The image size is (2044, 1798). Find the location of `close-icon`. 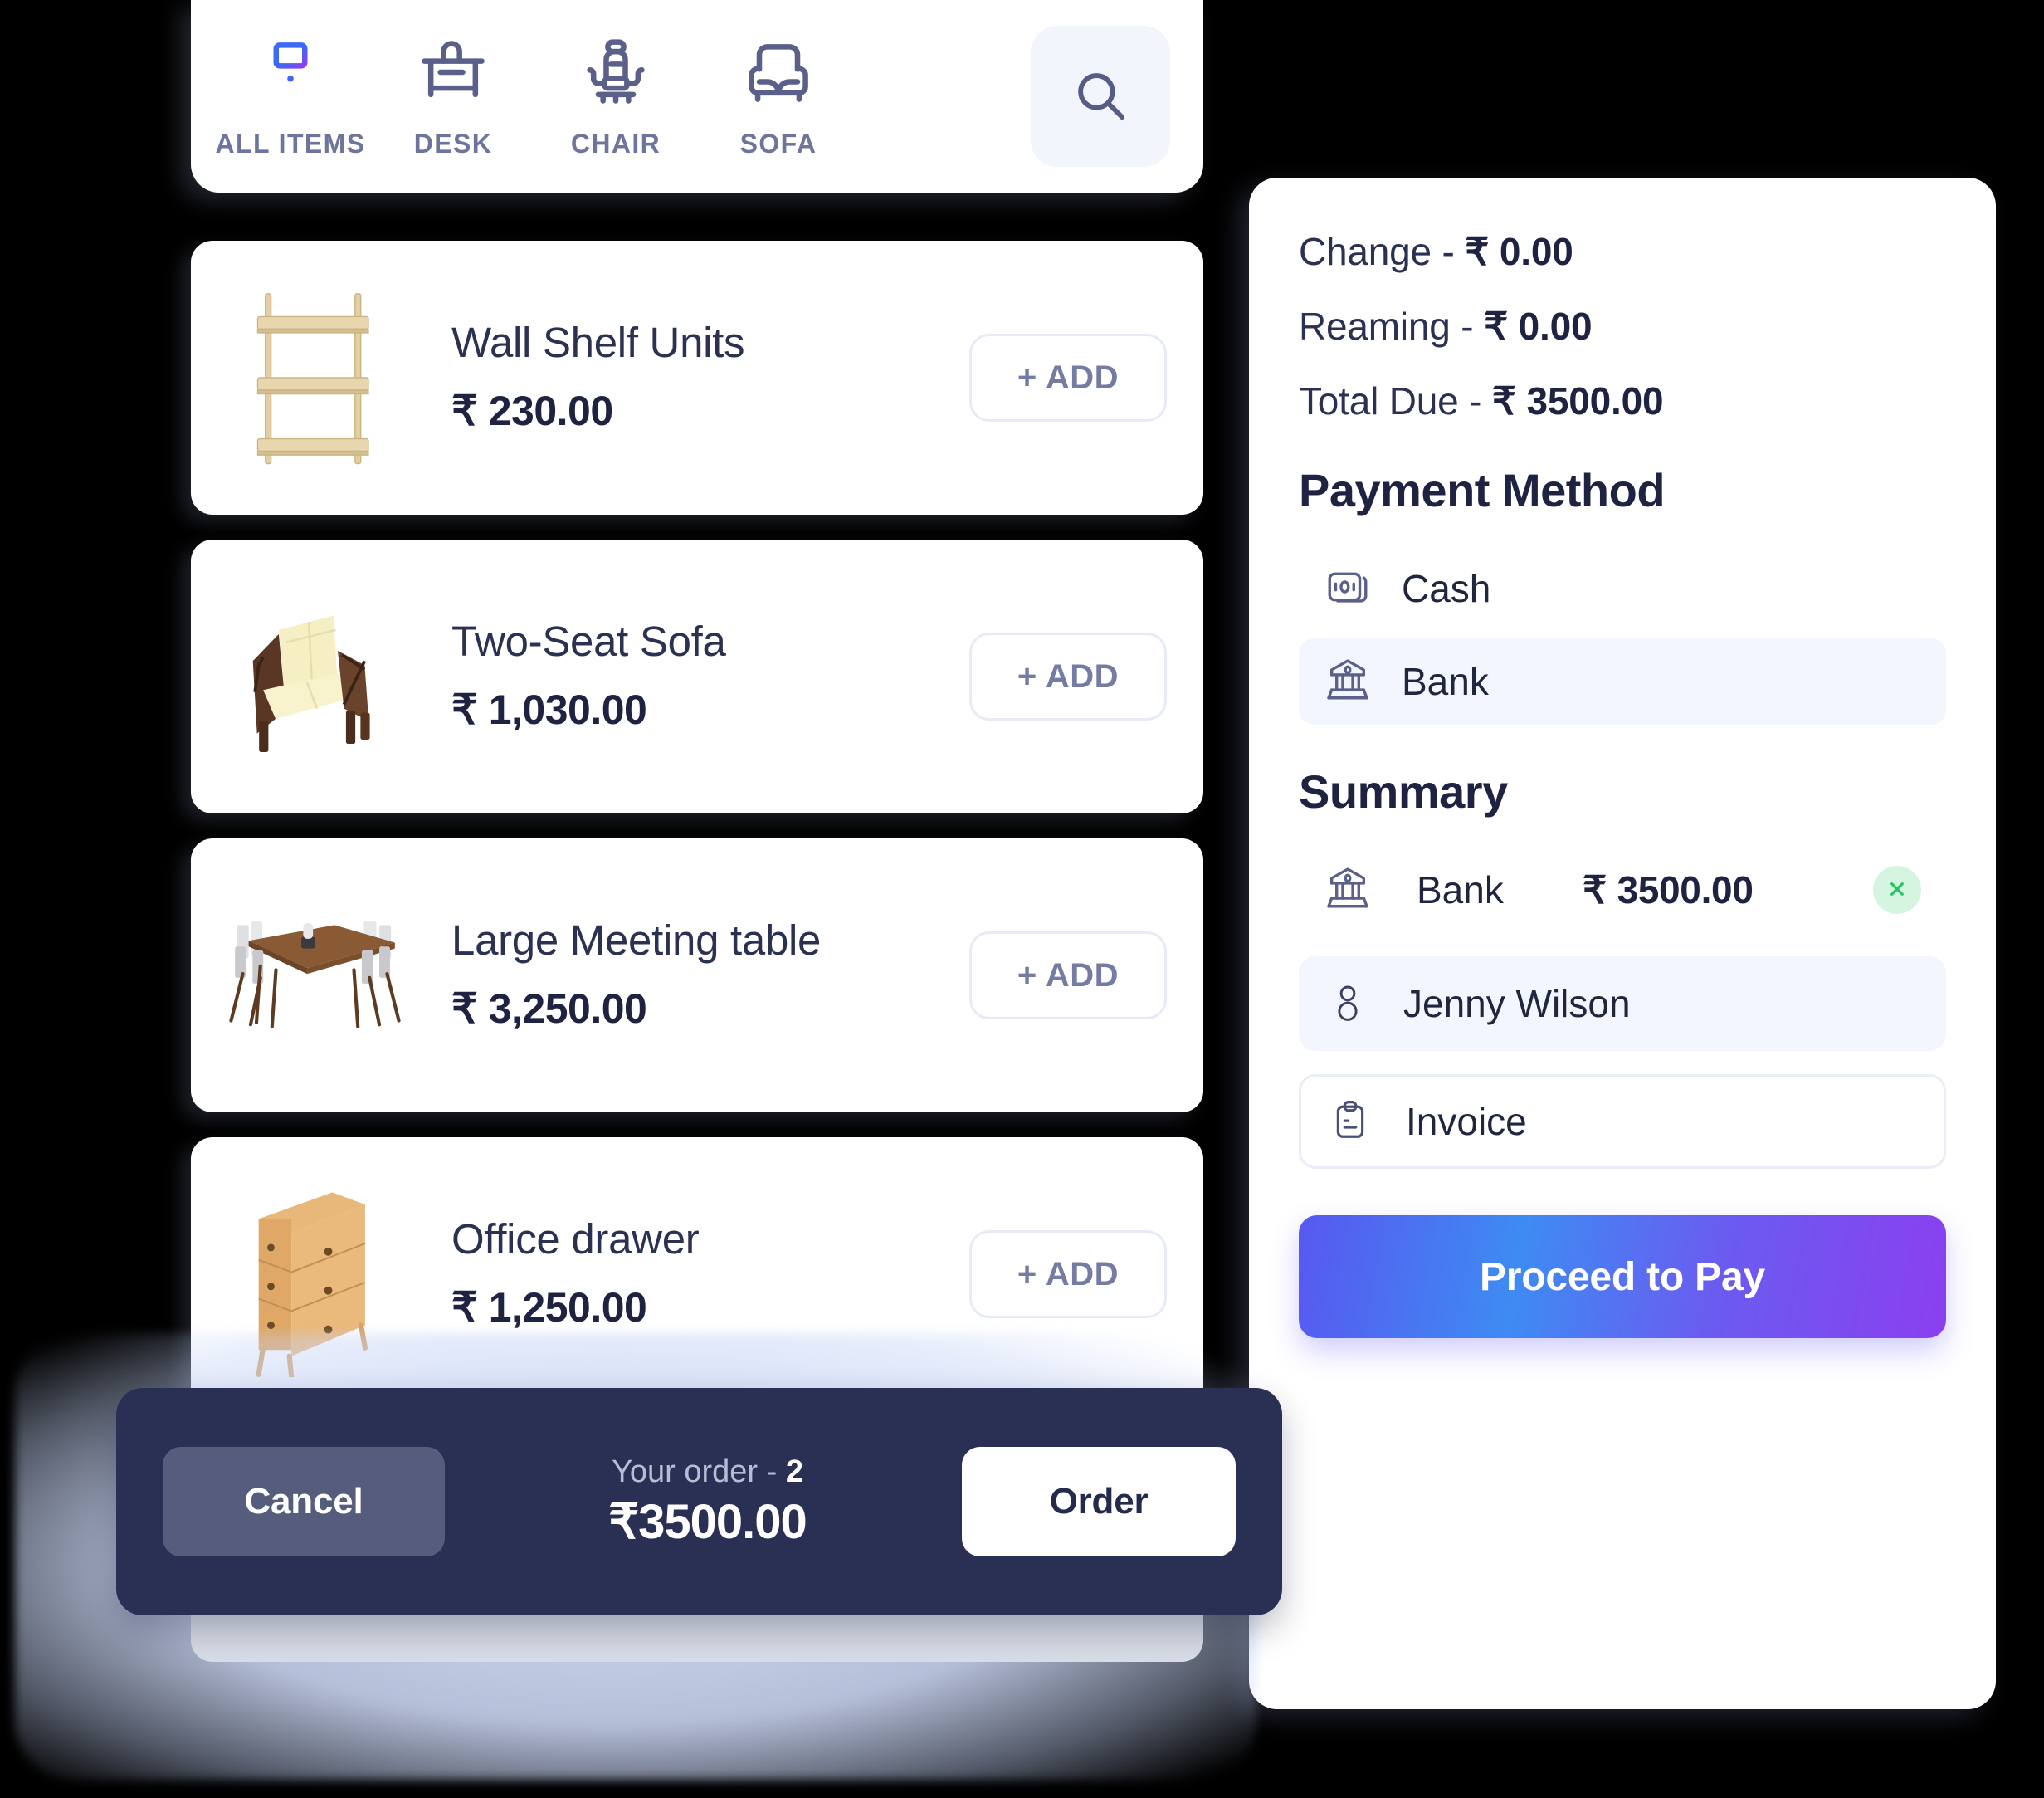

close-icon is located at coordinates (1897, 890).